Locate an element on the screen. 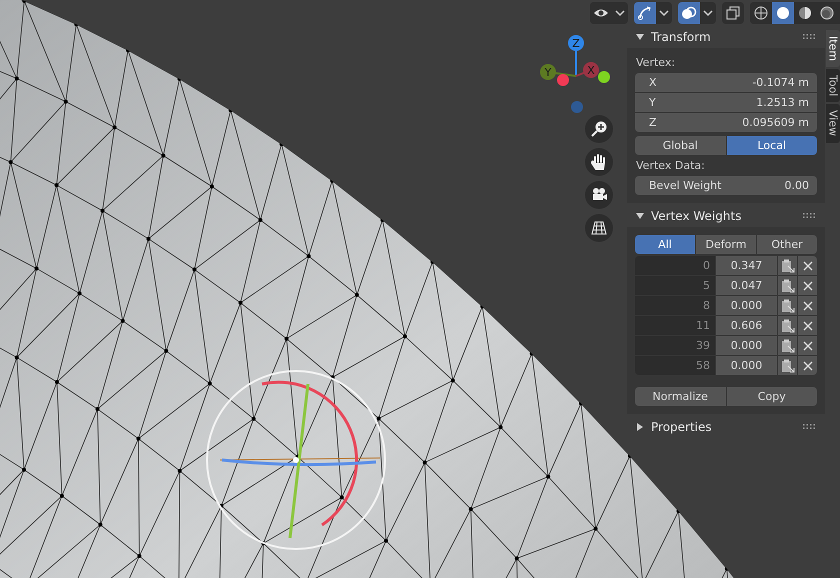 Image resolution: width=840 pixels, height=578 pixels. group-index: 11 is located at coordinates (675, 325).